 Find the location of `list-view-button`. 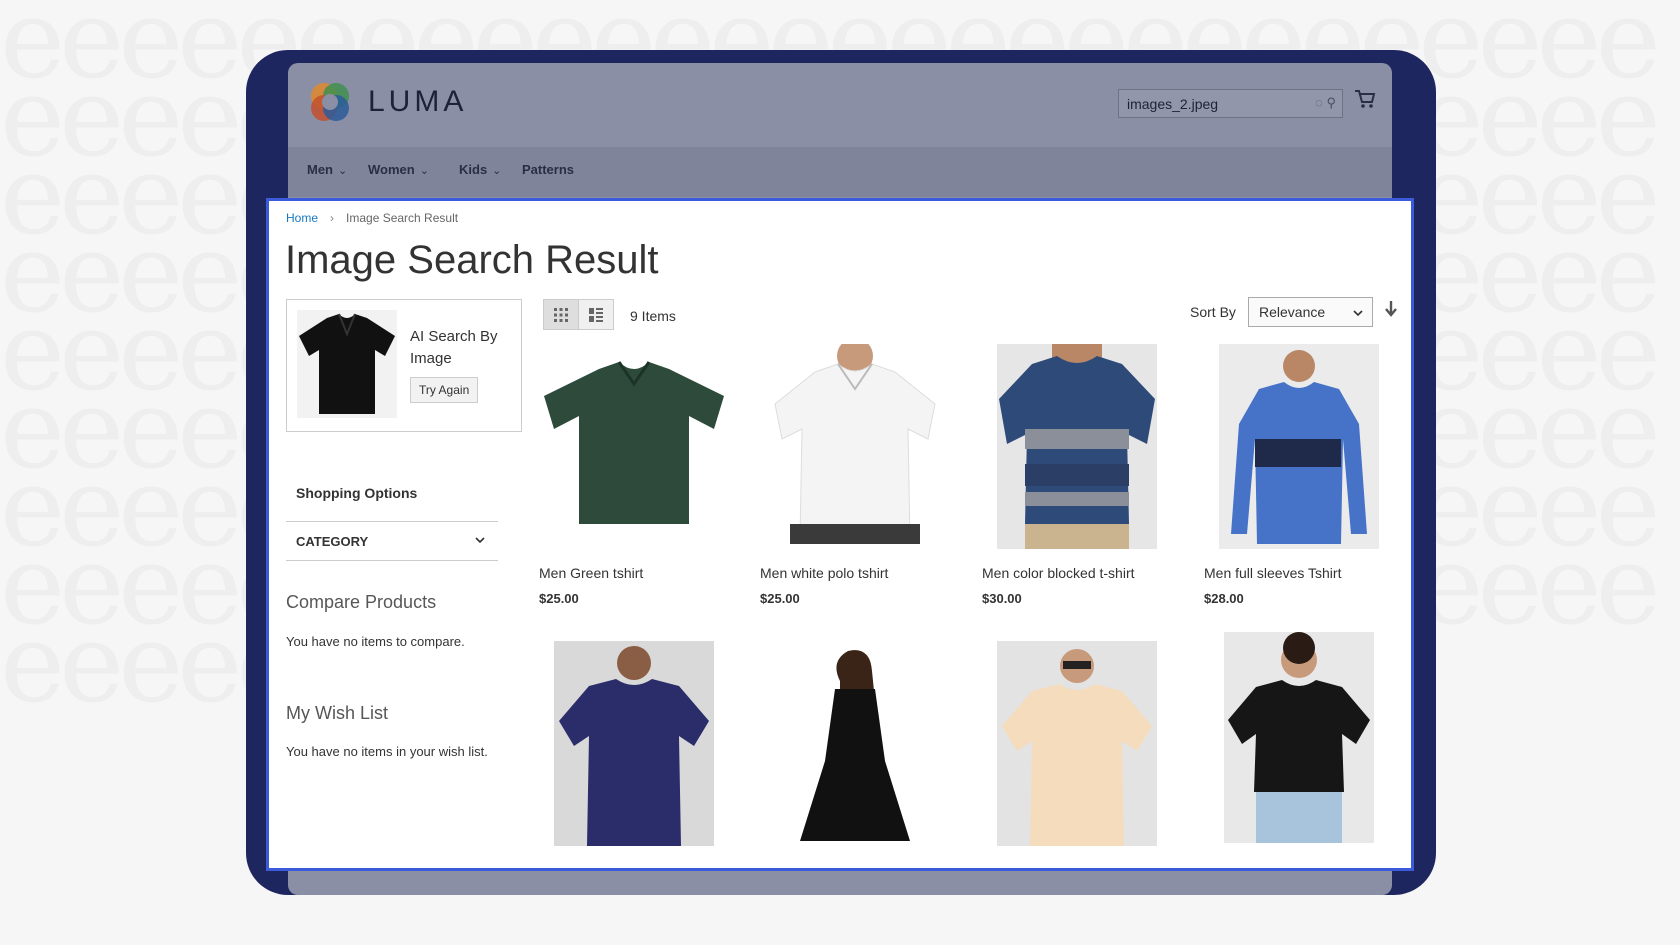

list-view-button is located at coordinates (596, 314).